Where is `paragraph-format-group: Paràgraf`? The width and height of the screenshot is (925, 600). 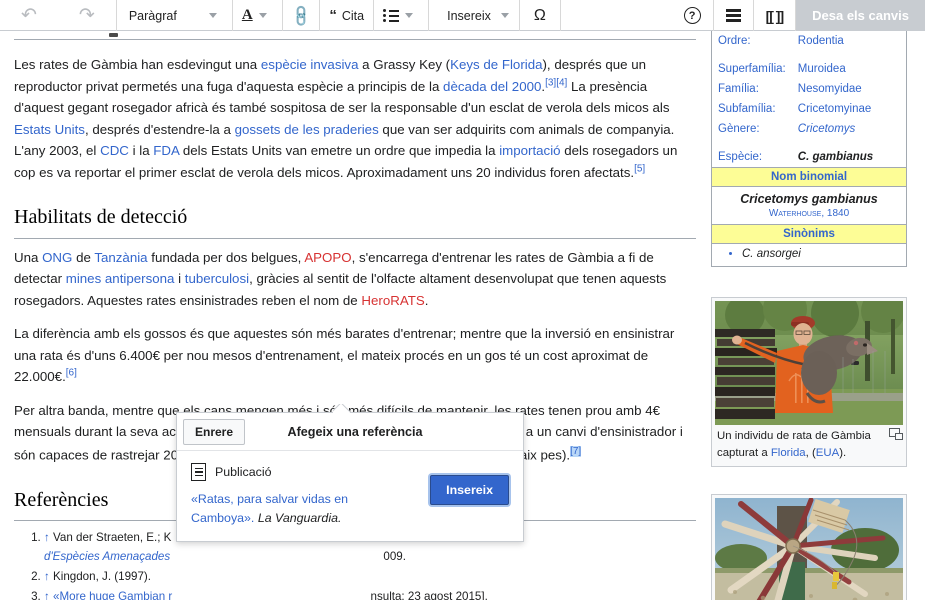
paragraph-format-group: Paràgraf is located at coordinates (175, 15).